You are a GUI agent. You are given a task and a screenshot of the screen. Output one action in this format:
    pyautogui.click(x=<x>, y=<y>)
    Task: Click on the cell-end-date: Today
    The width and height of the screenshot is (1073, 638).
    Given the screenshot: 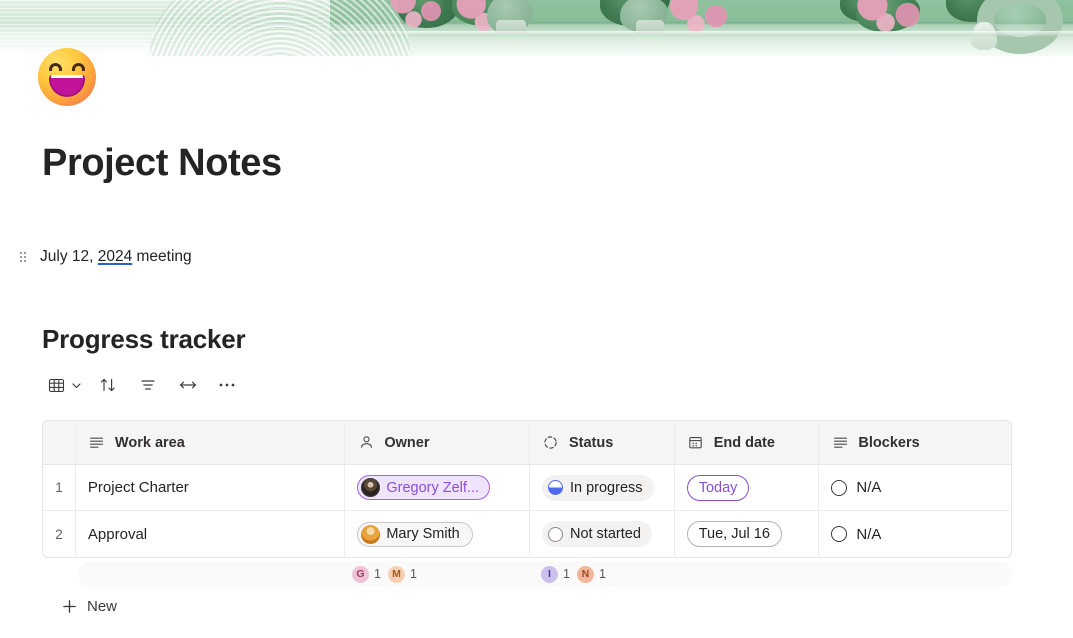 What is the action you would take?
    pyautogui.click(x=747, y=487)
    